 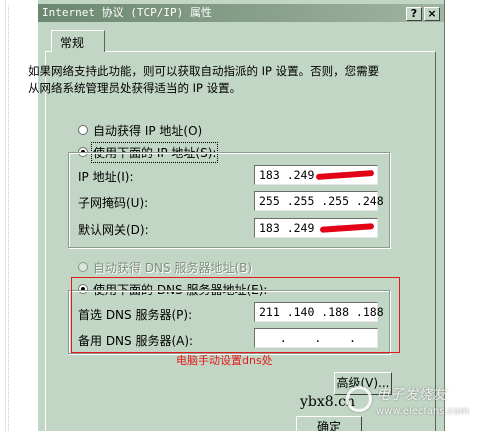 What do you see at coordinates (127, 12) in the screenshot?
I see `window-title: Internet 协议 (TCP/IP) 属性` at bounding box center [127, 12].